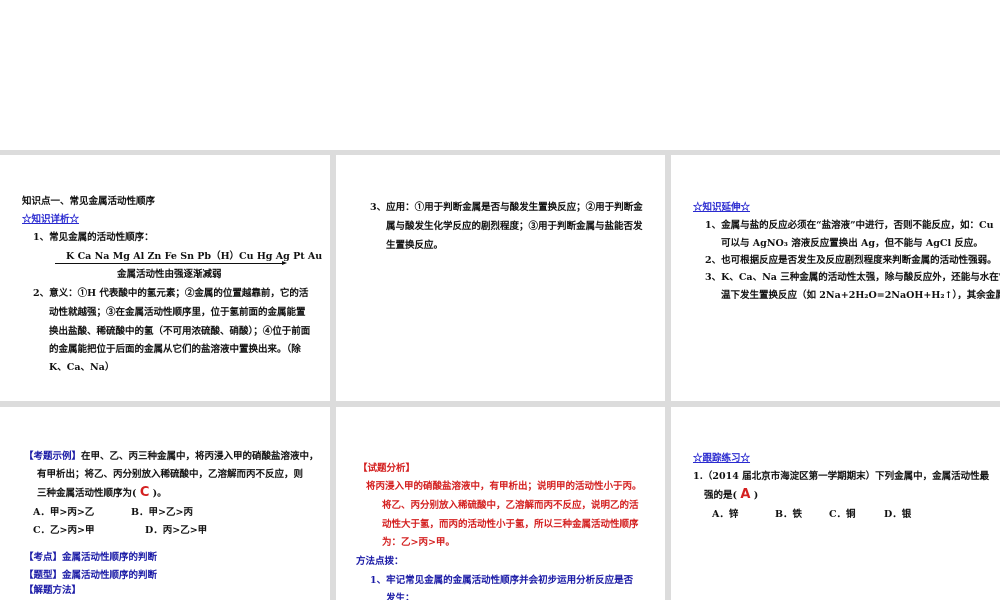  Describe the element at coordinates (852, 243) in the screenshot. I see `extension-line: 可以与 AgNO₃ 溶液反应置换出 Ag，但不能与 AgCl 反应。` at that location.